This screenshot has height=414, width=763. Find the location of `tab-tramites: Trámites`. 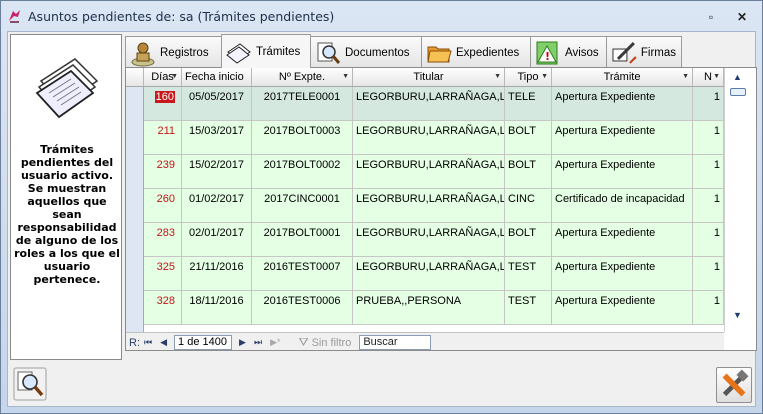

tab-tramites: Trámites is located at coordinates (266, 51).